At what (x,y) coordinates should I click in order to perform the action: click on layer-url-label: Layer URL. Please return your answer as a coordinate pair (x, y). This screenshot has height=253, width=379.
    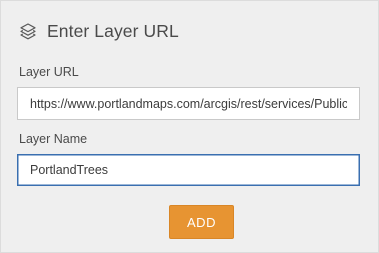
    Looking at the image, I should click on (49, 72).